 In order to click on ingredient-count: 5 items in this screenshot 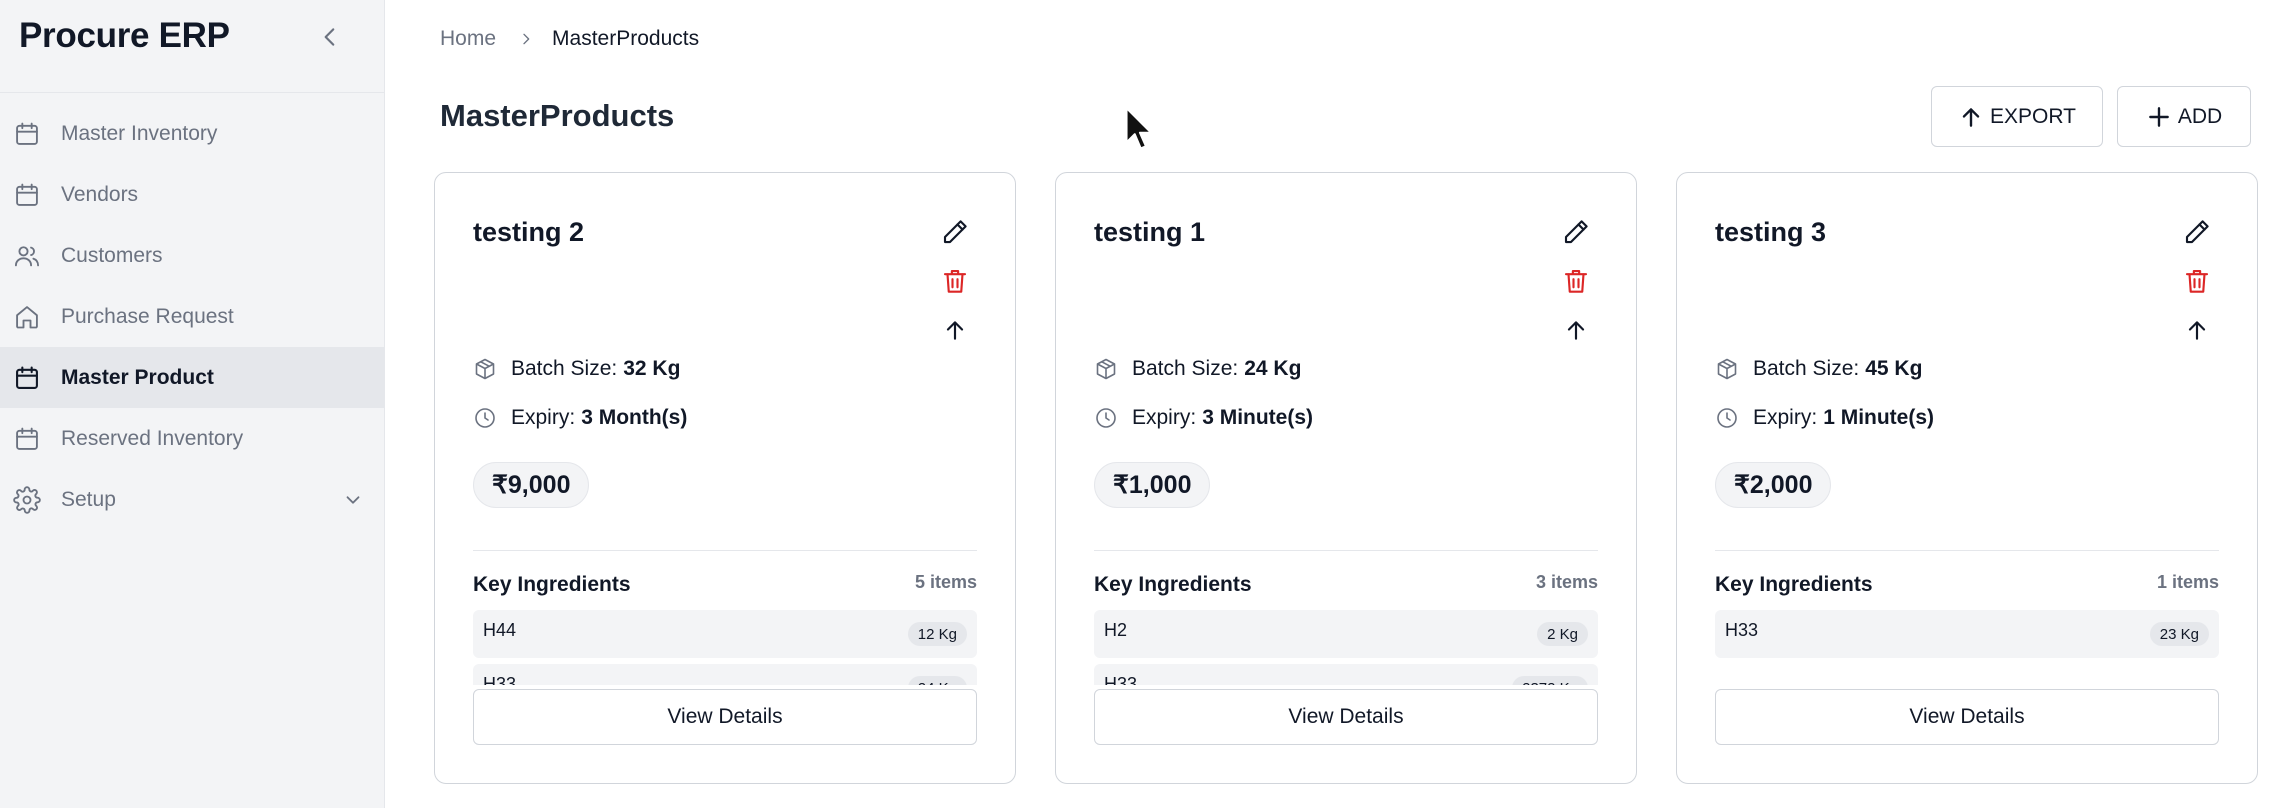, I will do `click(945, 582)`.